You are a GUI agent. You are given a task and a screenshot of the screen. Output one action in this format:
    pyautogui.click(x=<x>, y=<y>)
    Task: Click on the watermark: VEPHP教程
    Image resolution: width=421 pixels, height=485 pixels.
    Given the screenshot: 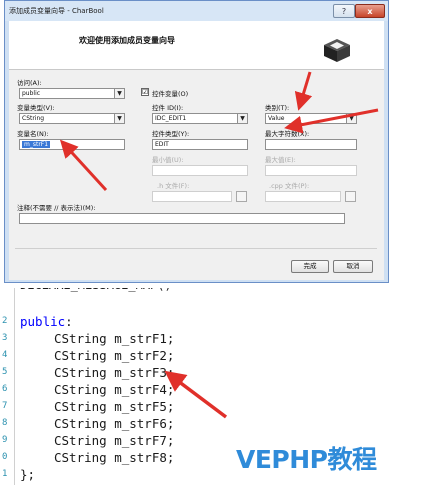 What is the action you would take?
    pyautogui.click(x=306, y=459)
    